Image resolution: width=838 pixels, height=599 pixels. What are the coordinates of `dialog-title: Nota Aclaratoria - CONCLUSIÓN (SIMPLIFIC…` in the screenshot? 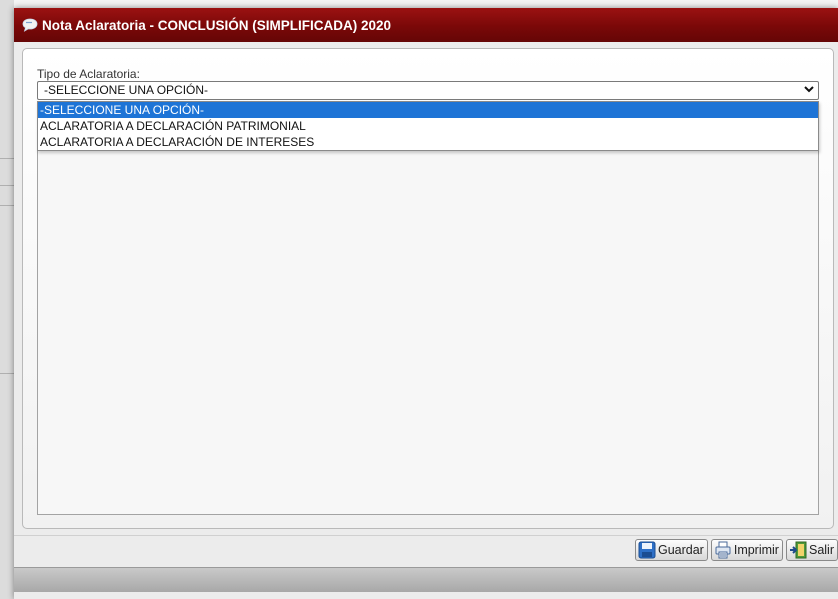 It's located at (217, 25).